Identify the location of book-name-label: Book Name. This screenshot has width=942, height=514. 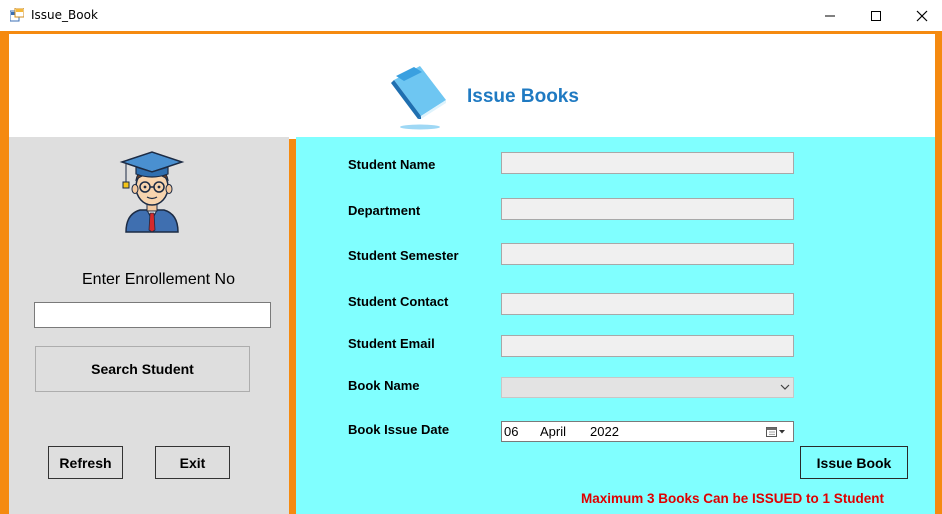
(384, 385).